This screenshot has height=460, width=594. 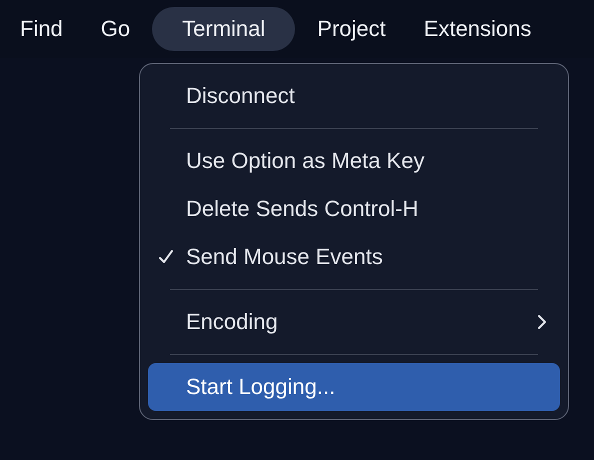 I want to click on checkmark-icon, so click(x=166, y=257).